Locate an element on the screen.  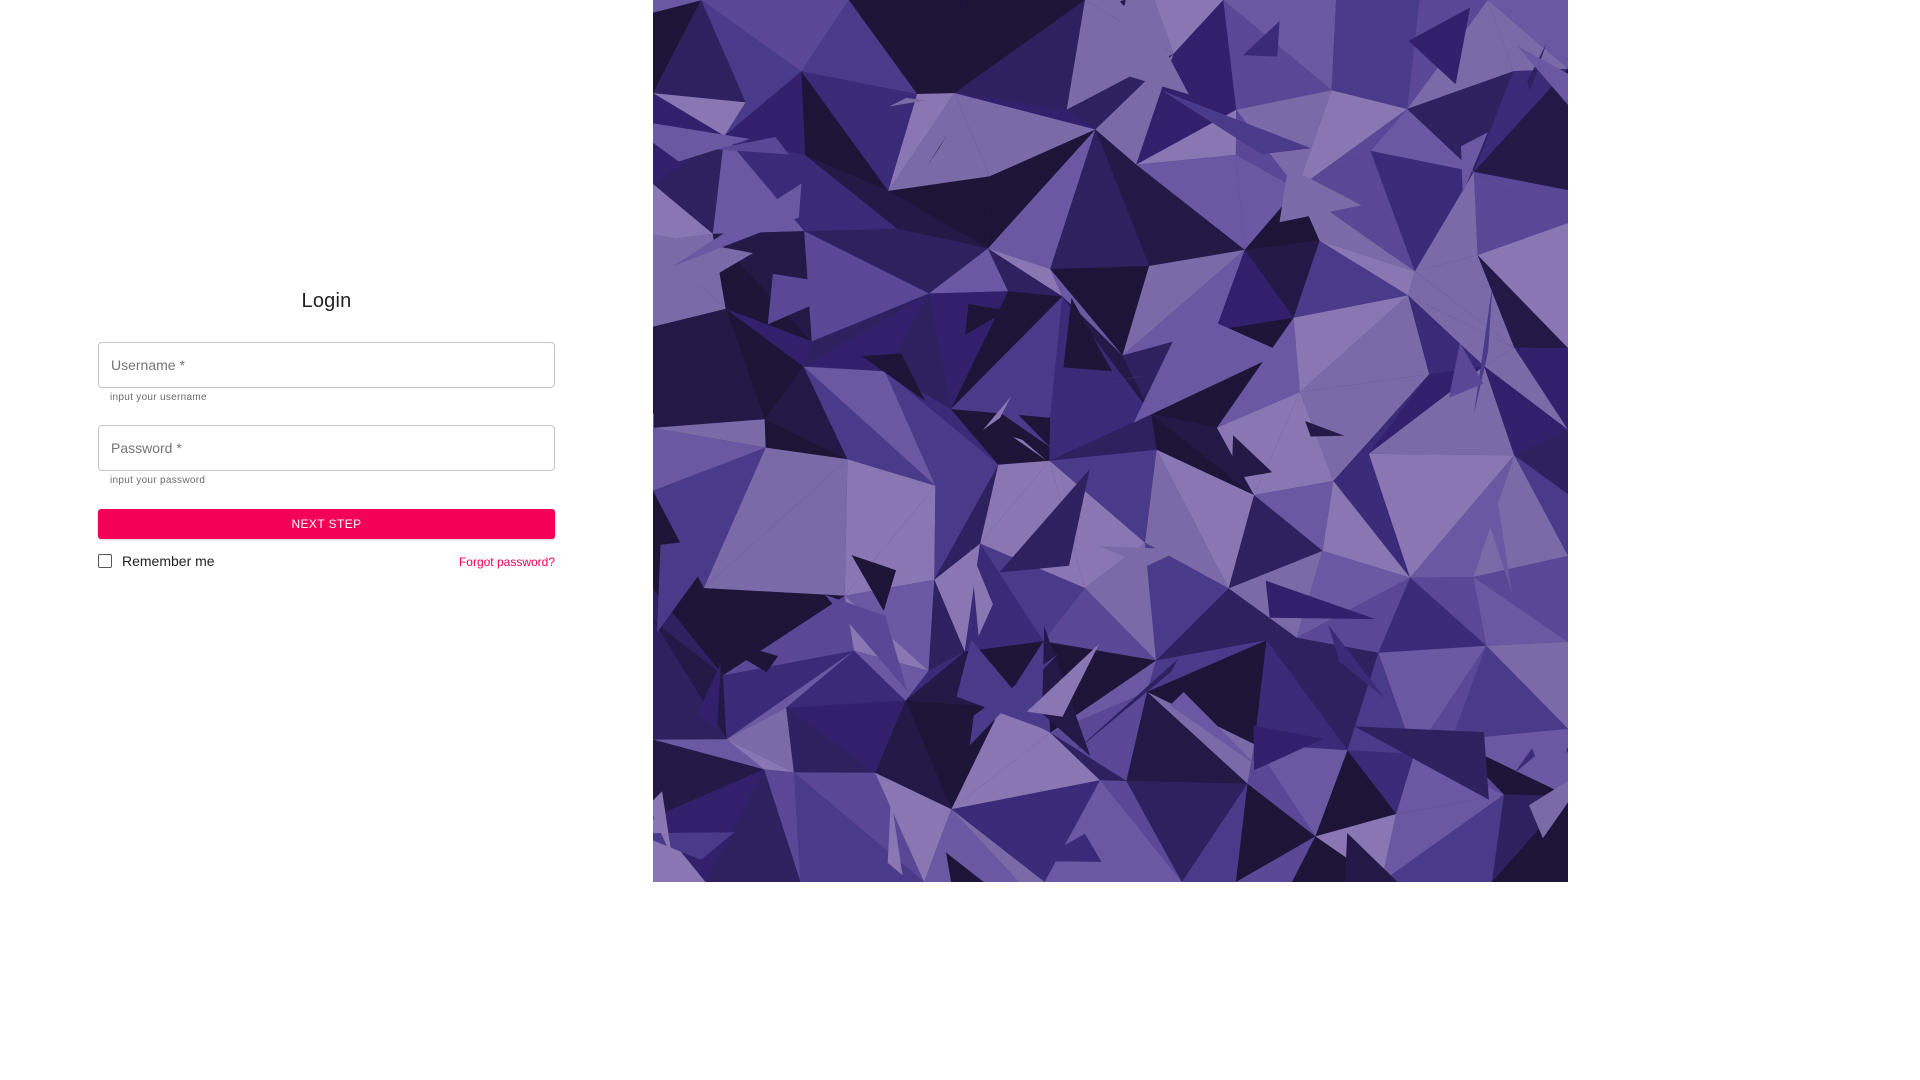
remember-me-checkbox: Remember me is located at coordinates (156, 561).